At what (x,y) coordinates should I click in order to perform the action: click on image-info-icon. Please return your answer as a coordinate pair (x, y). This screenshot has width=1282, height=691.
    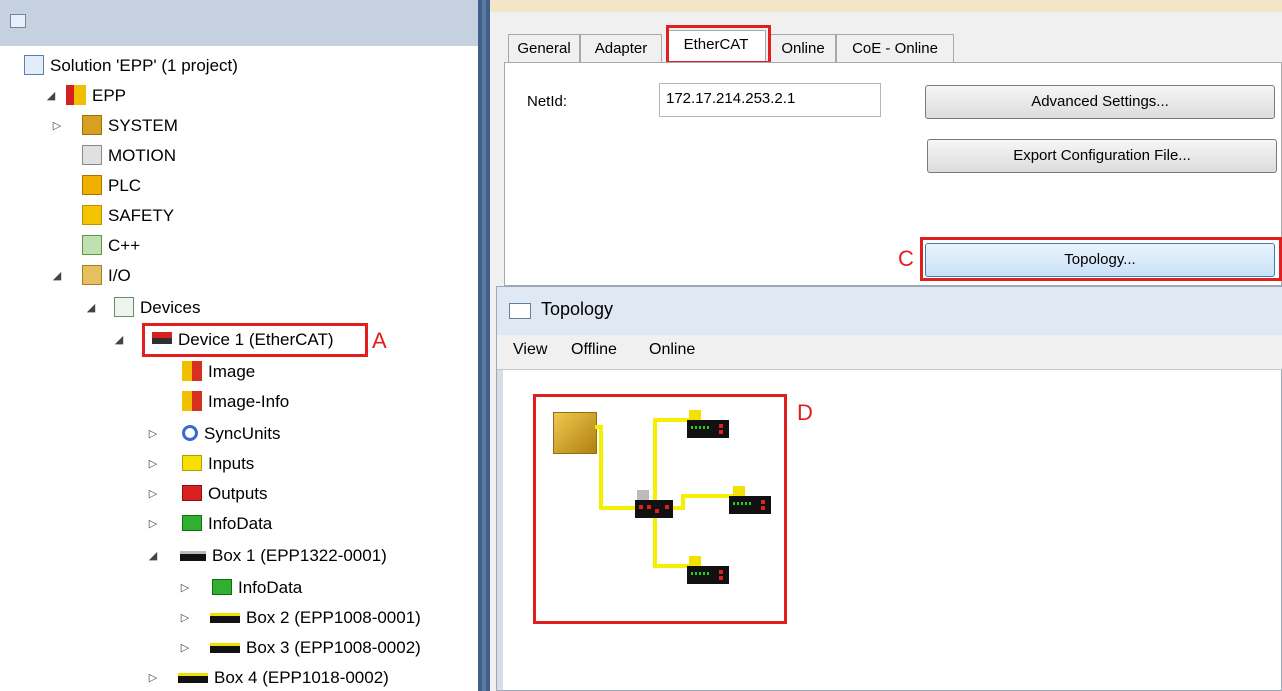
    Looking at the image, I should click on (192, 400).